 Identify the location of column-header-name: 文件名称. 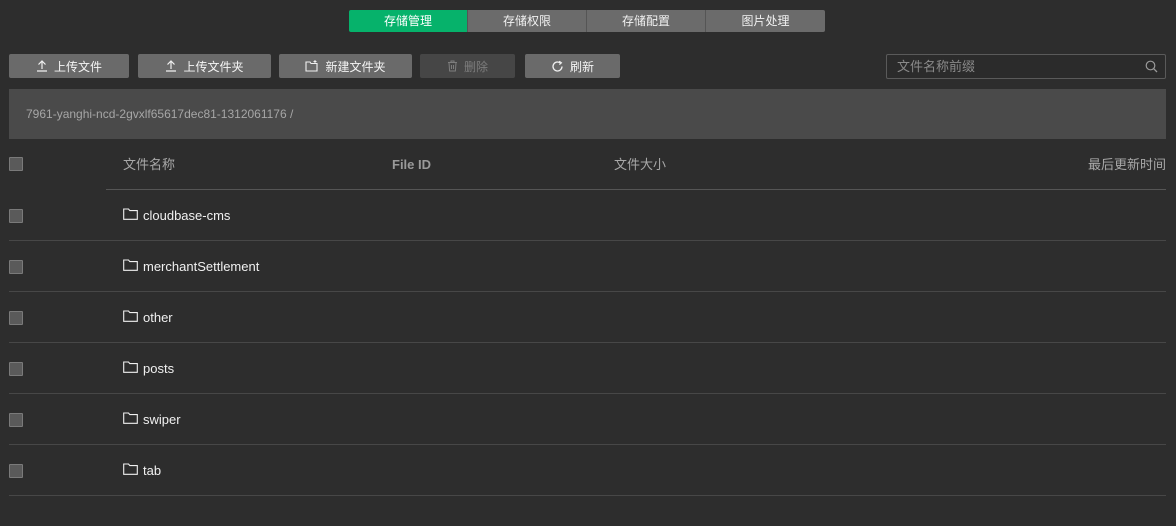
(149, 164).